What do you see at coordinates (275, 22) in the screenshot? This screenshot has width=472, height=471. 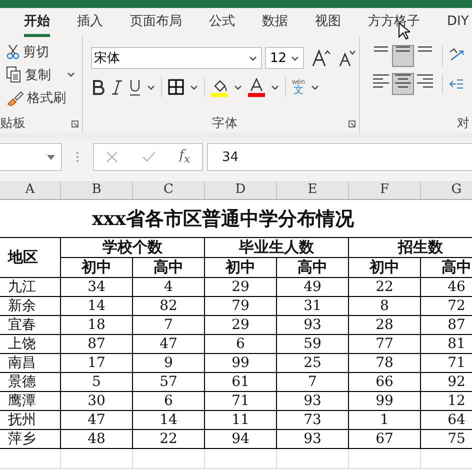 I see `ribbon-tab: 数据` at bounding box center [275, 22].